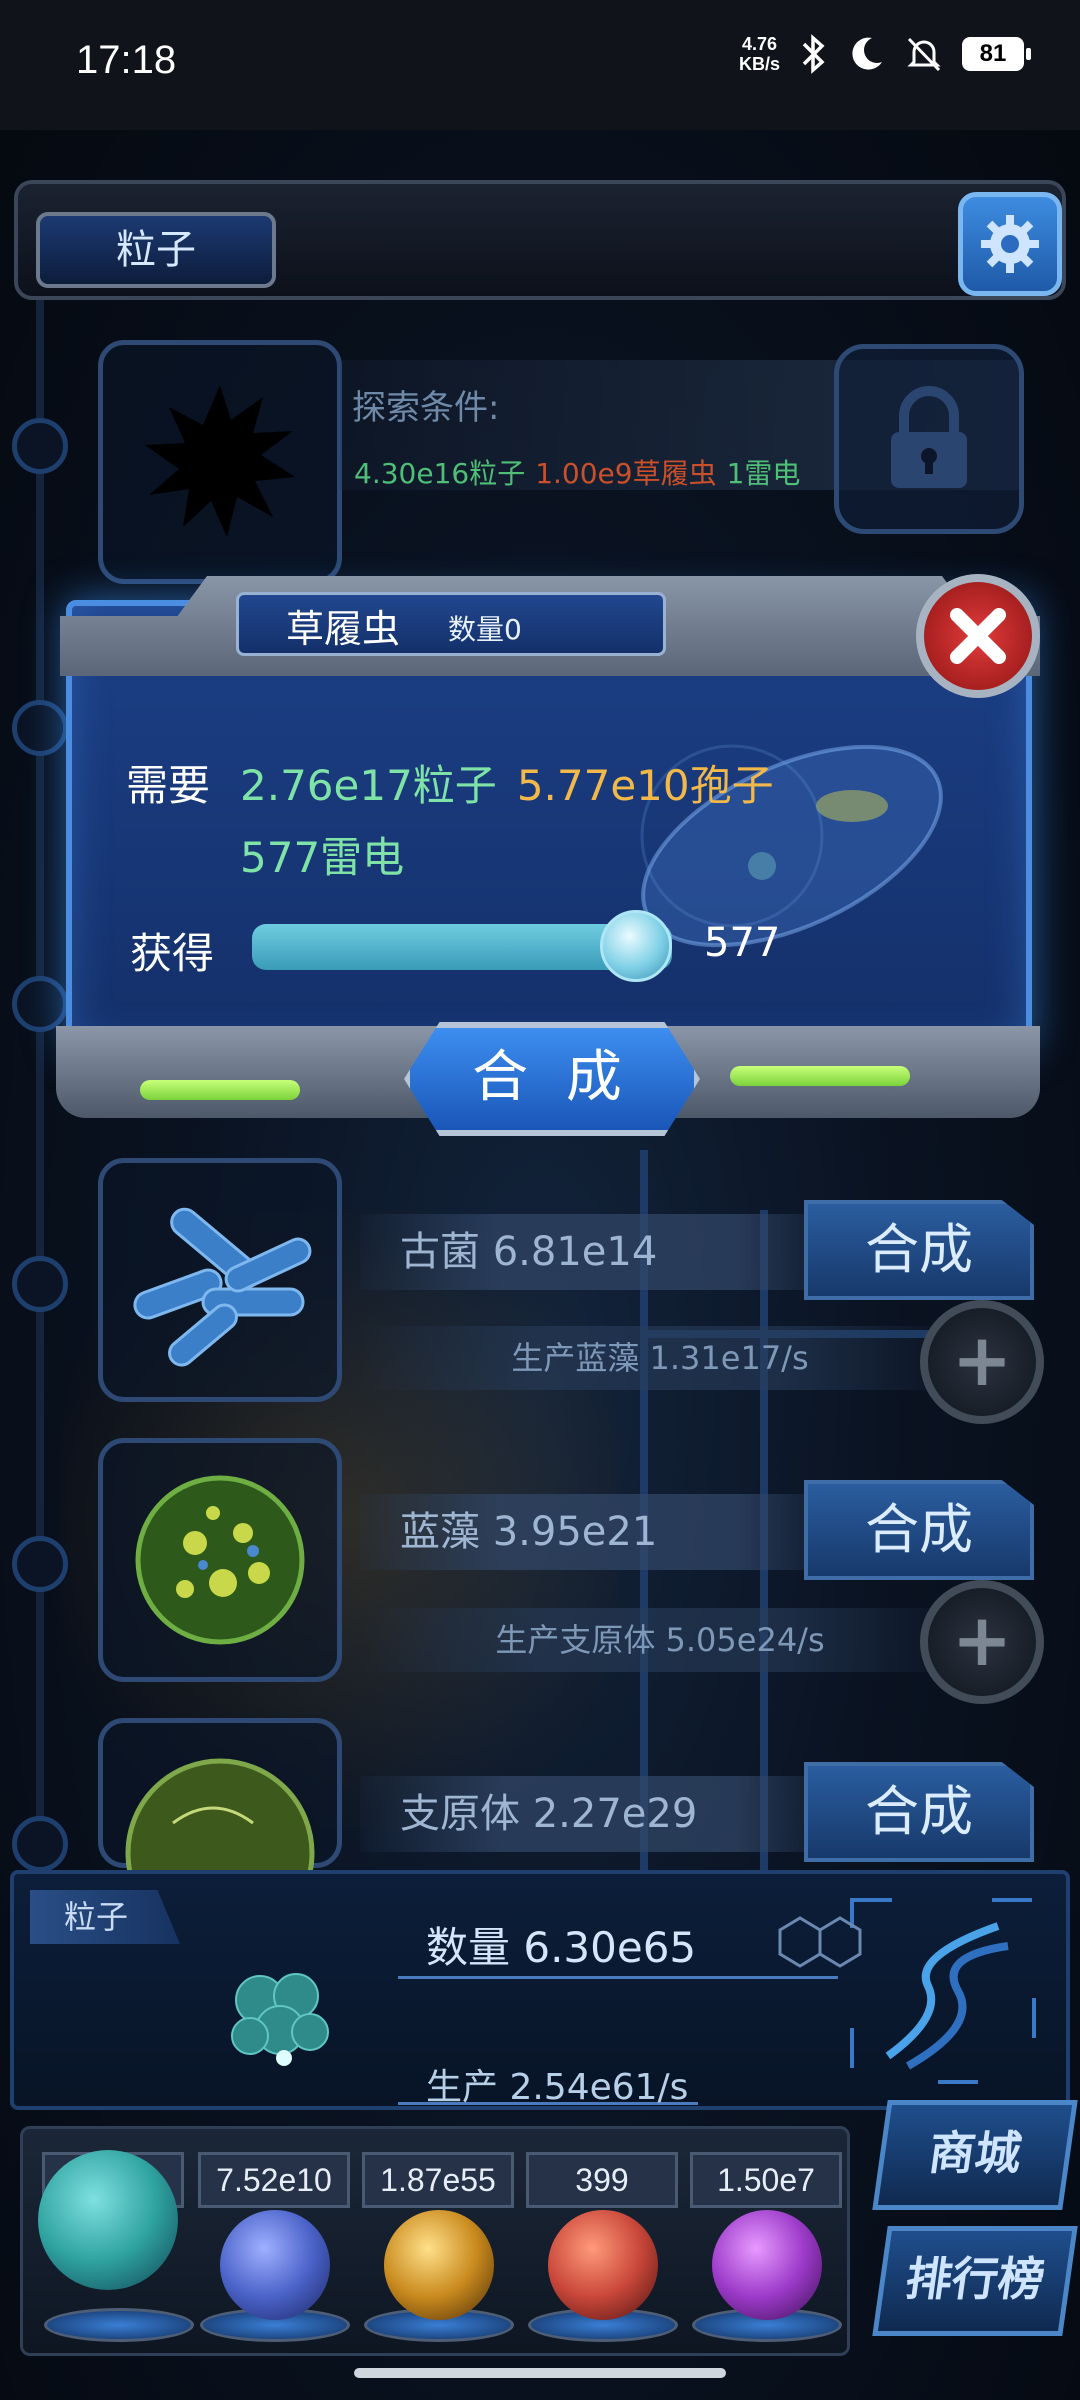  Describe the element at coordinates (438, 2180) in the screenshot. I see `resource-value-spores: 1.87e55` at that location.